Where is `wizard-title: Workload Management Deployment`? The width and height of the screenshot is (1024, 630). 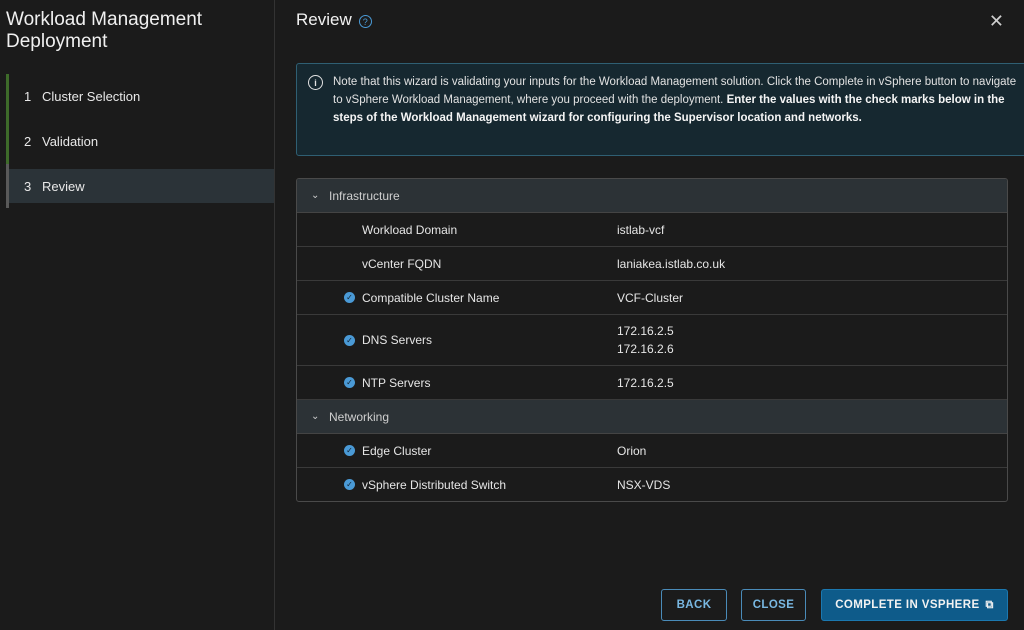
wizard-title: Workload Management Deployment is located at coordinates (104, 30).